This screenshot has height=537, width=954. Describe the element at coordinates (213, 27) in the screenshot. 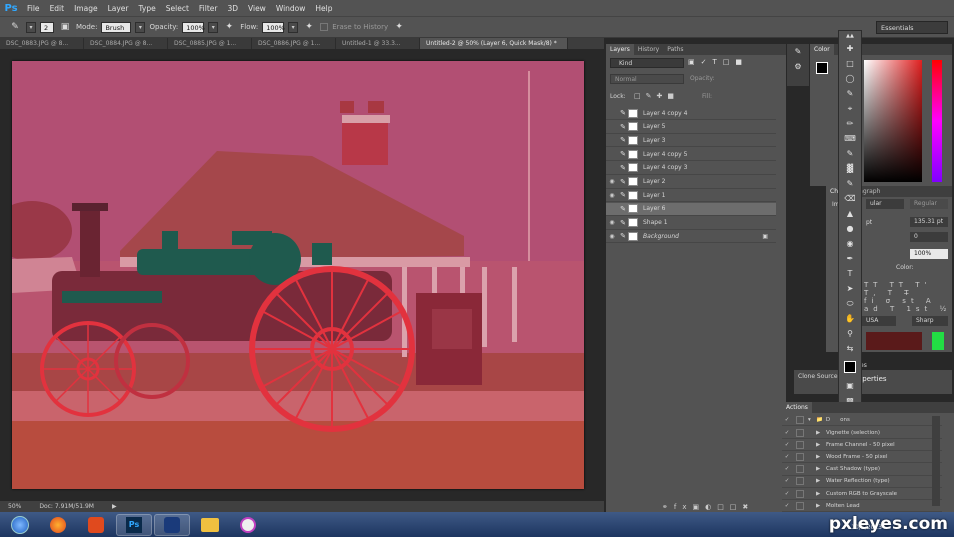

I see `opacity-dropdown-icon: ▾` at that location.